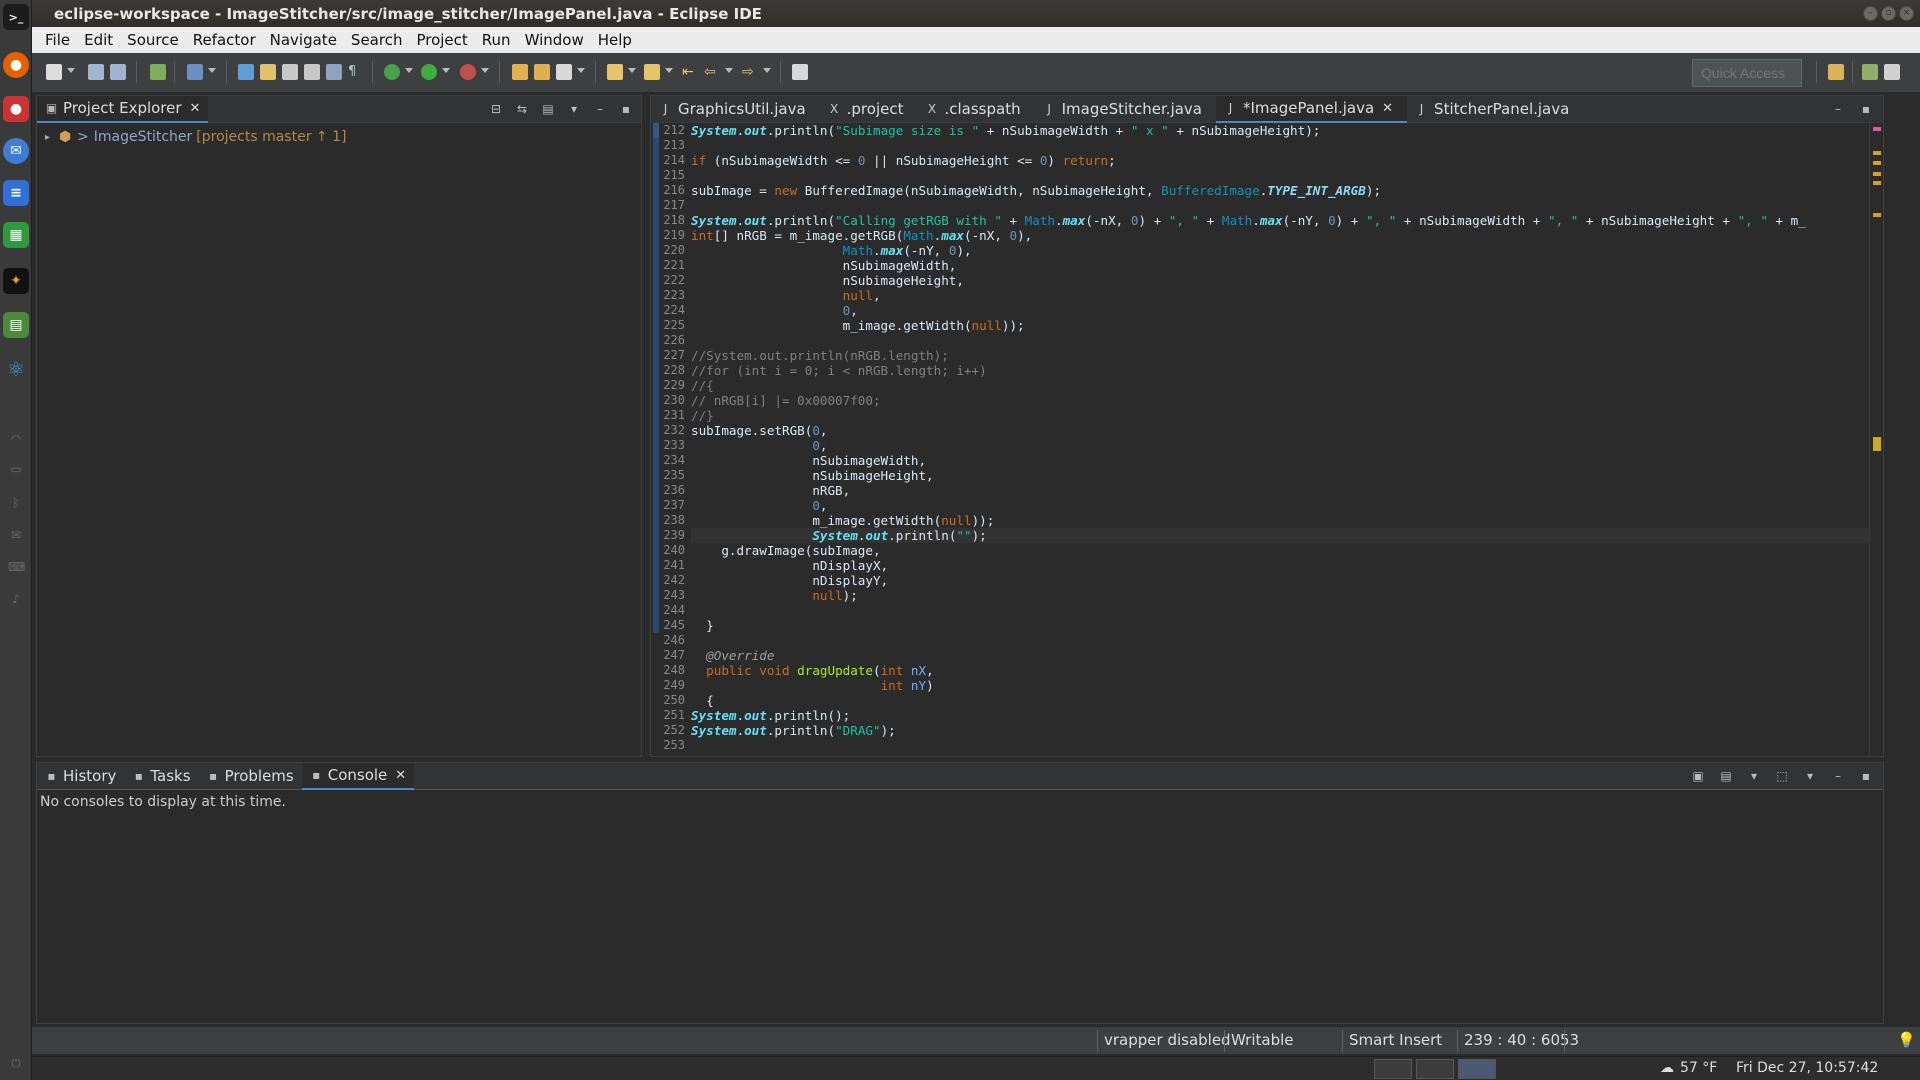 This screenshot has width=1920, height=1080. Describe the element at coordinates (224, 40) in the screenshot. I see `menu-refactor: Refactor` at that location.